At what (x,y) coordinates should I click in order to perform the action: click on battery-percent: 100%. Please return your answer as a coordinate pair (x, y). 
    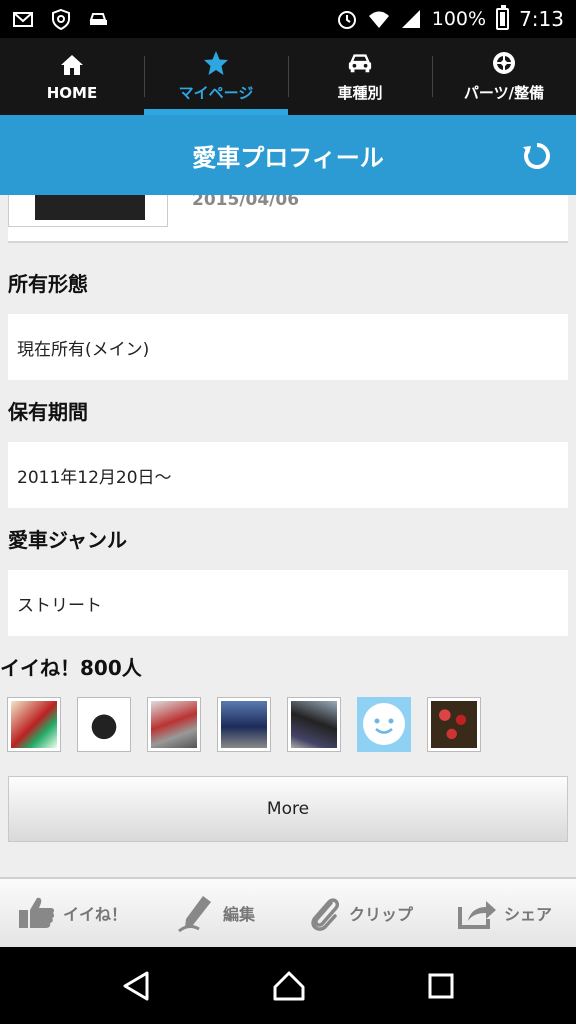
    Looking at the image, I should click on (459, 19).